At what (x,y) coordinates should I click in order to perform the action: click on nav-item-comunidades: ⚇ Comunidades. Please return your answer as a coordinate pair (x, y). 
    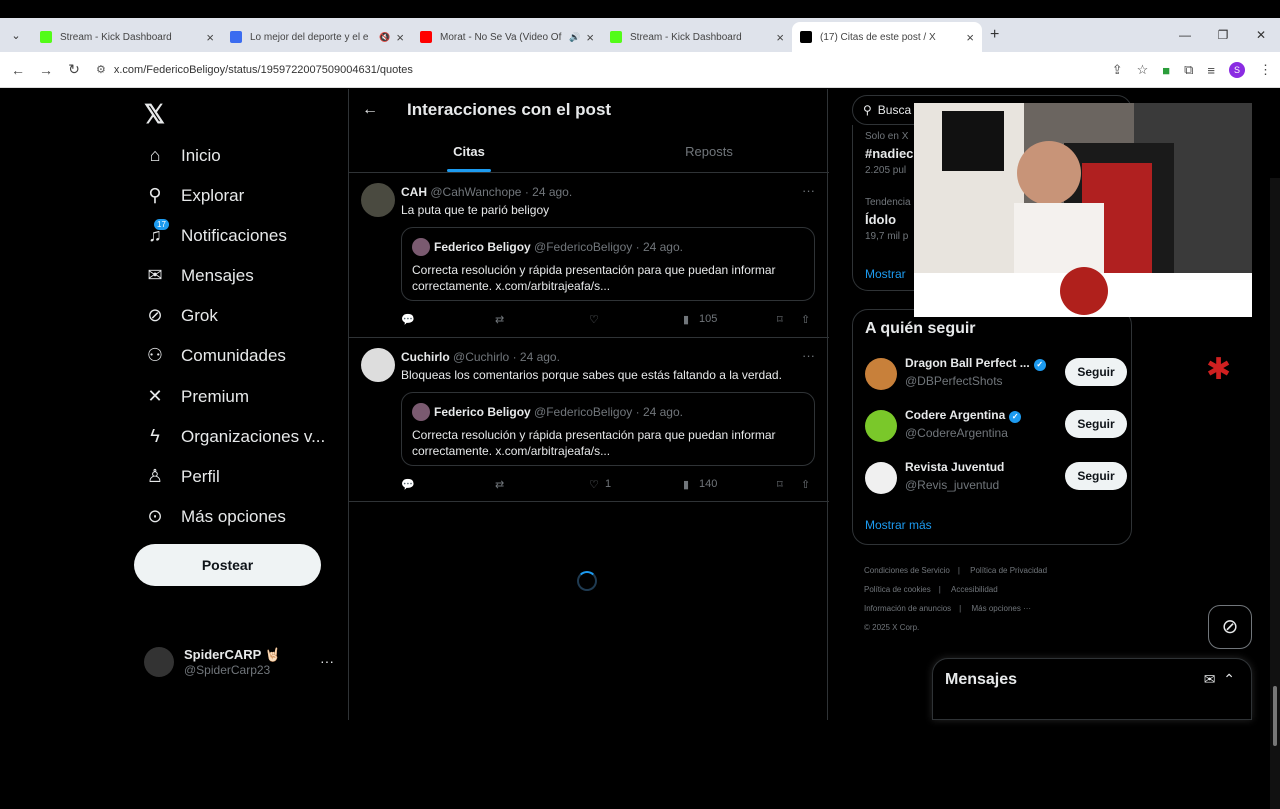
    Looking at the image, I should click on (215, 355).